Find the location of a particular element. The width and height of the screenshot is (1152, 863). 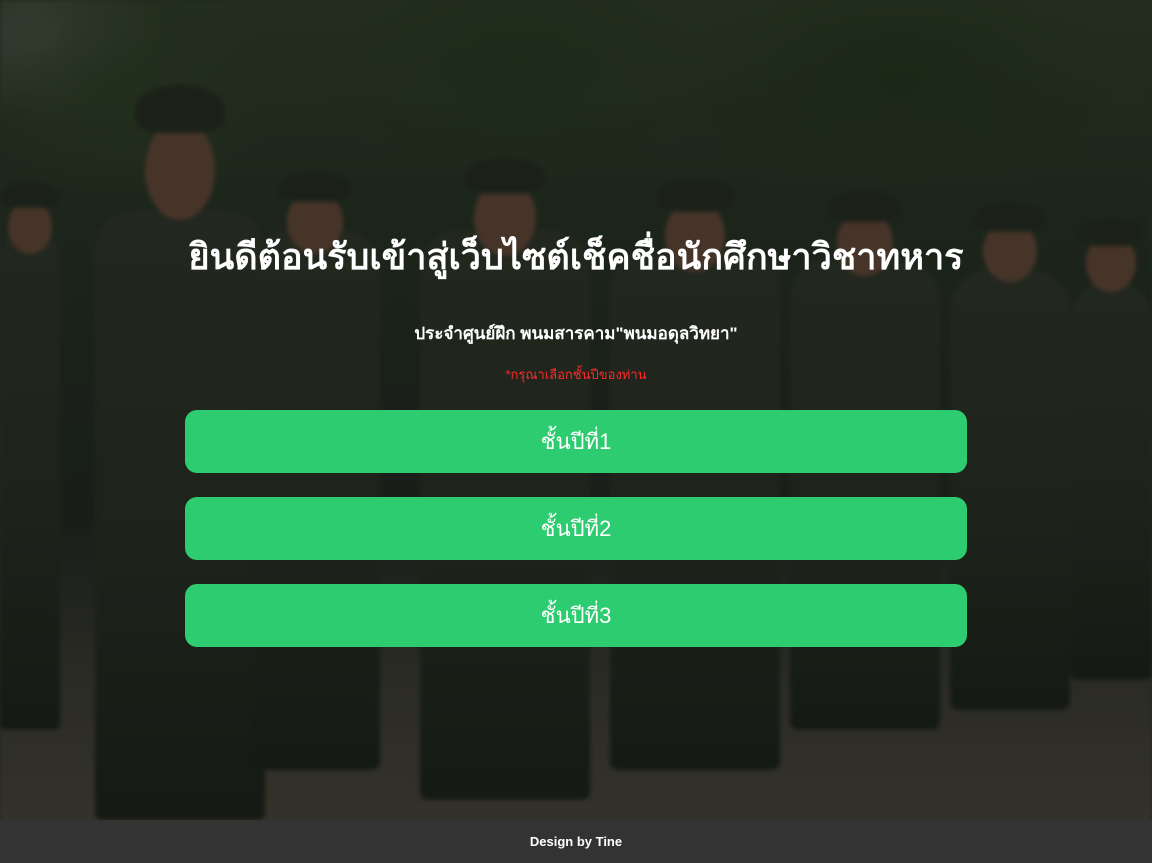

year-3-button: ชั้นปีที่3 is located at coordinates (576, 615).